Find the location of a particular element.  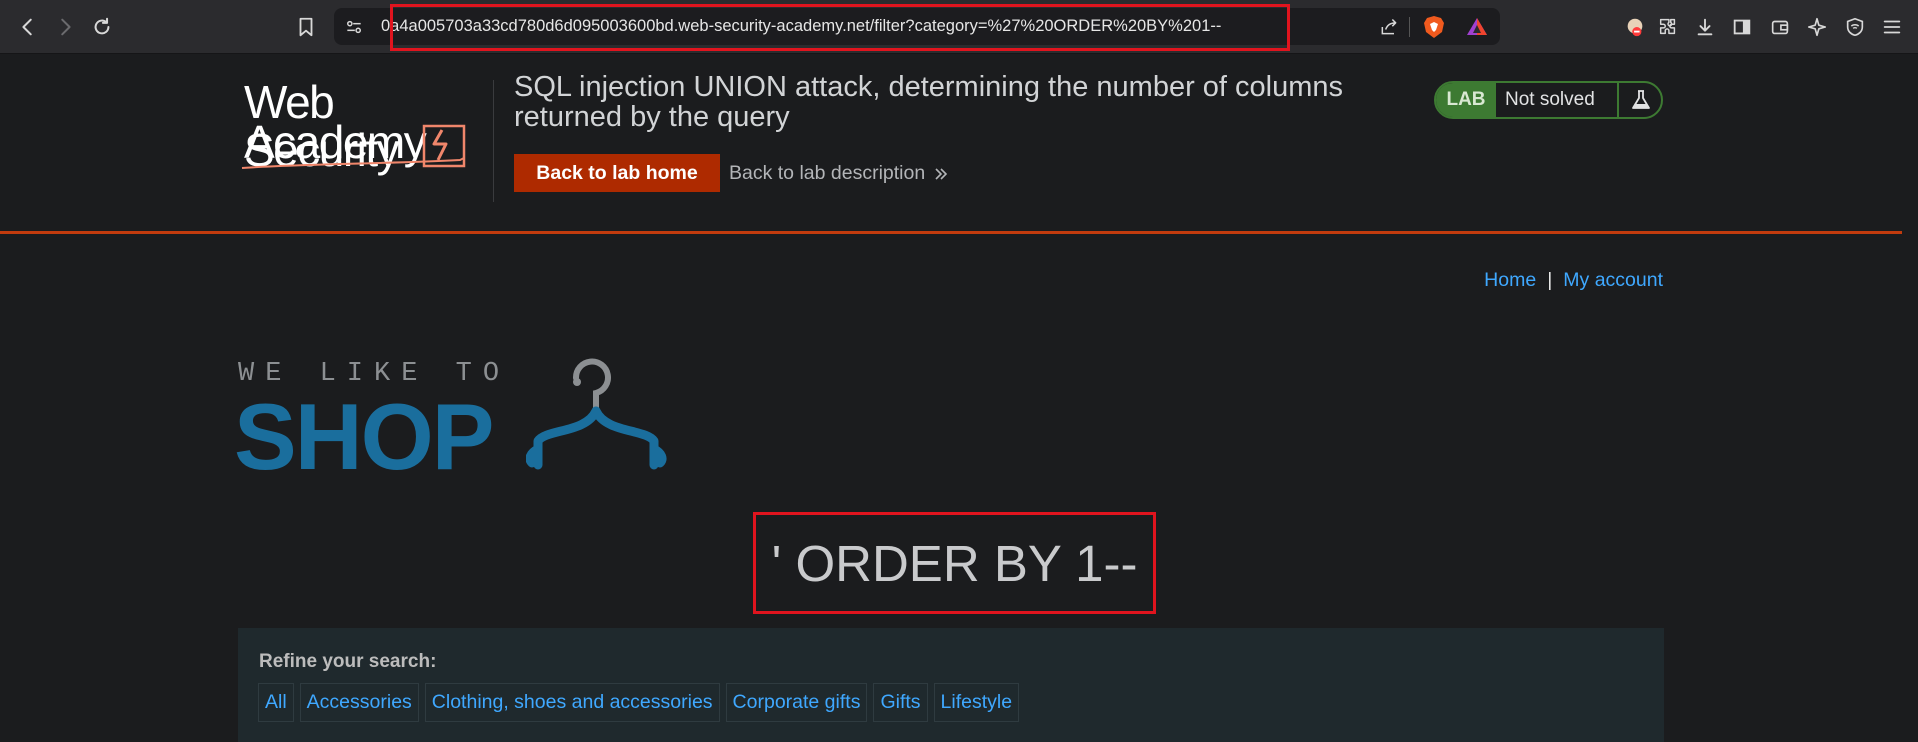

brave-rewards-icon is located at coordinates (1477, 27).